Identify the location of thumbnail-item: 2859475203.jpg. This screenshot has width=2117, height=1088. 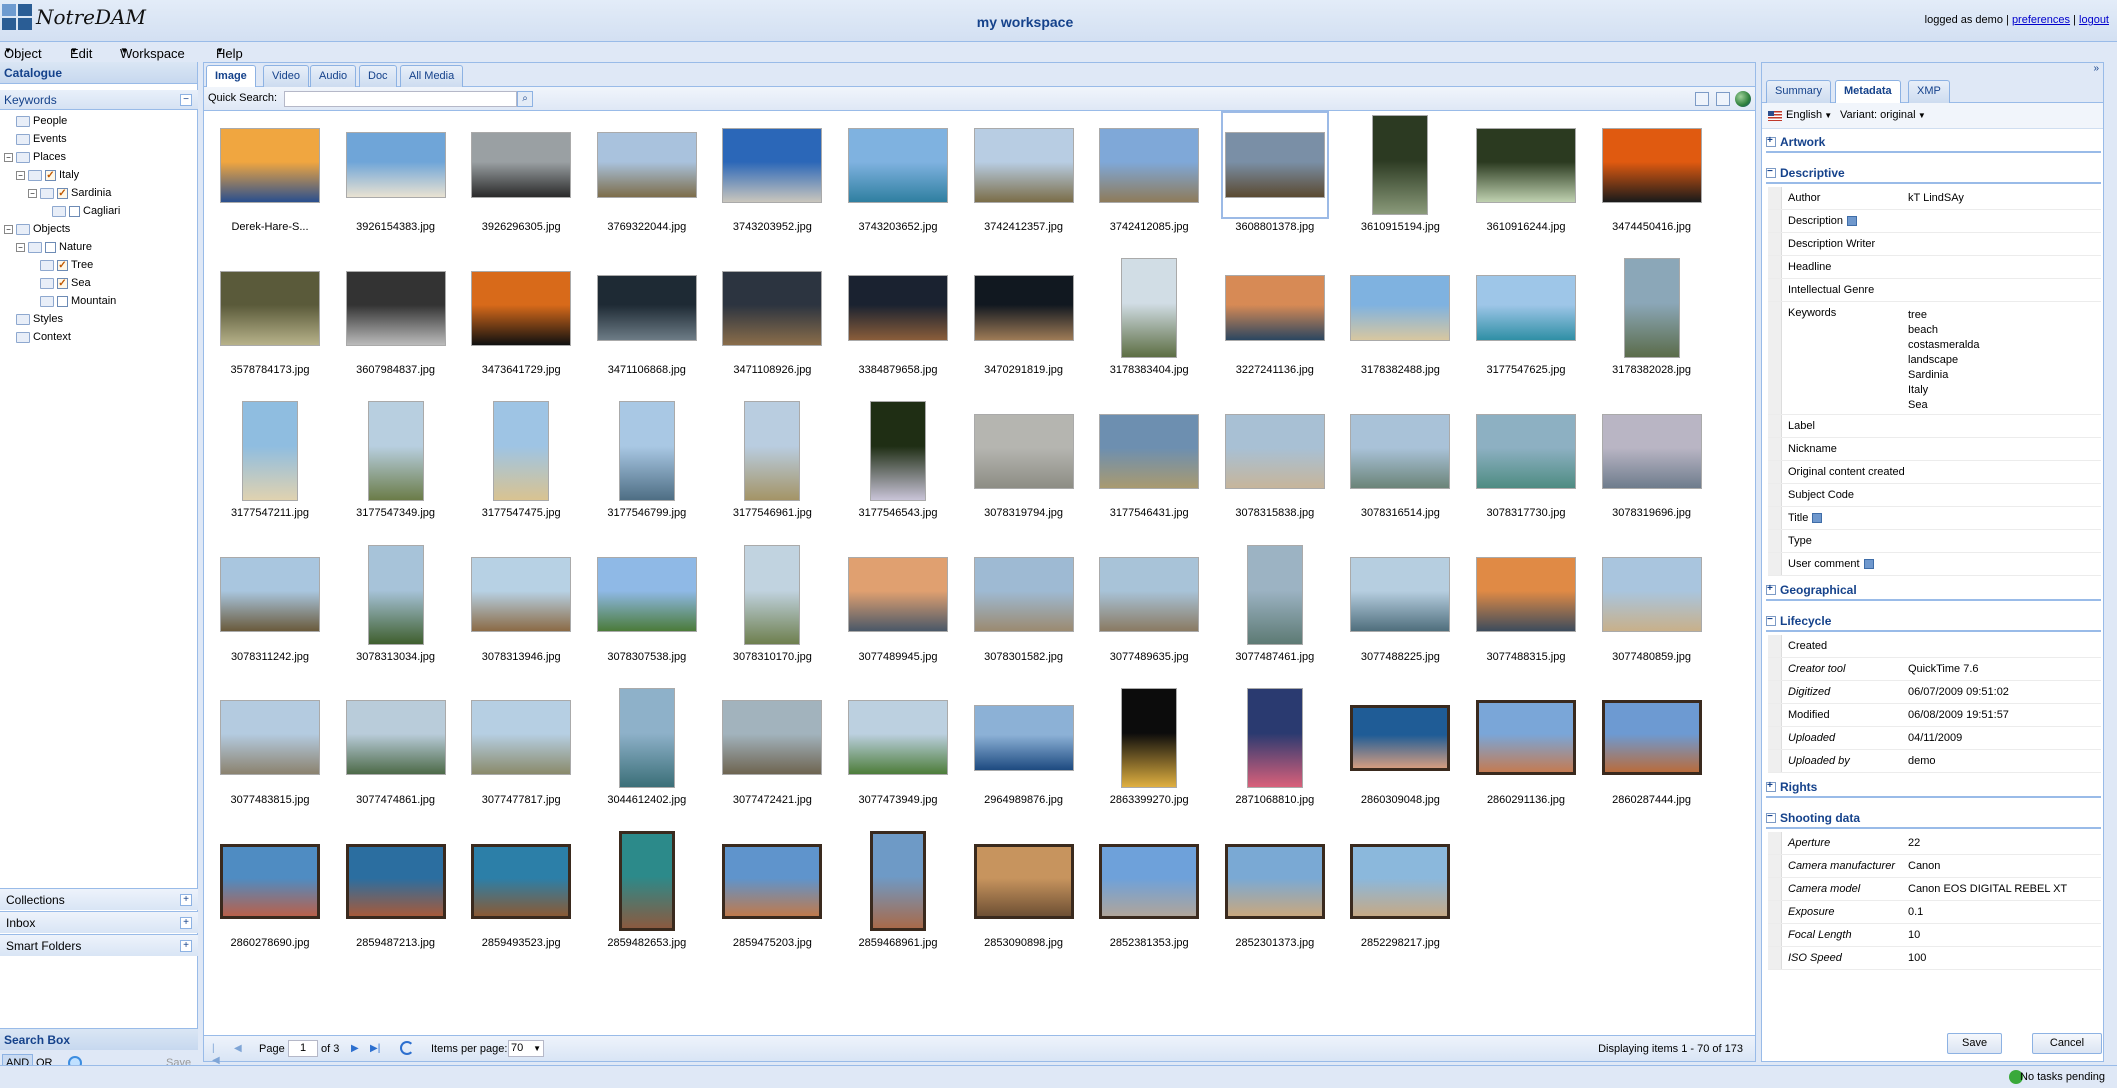
(772, 900).